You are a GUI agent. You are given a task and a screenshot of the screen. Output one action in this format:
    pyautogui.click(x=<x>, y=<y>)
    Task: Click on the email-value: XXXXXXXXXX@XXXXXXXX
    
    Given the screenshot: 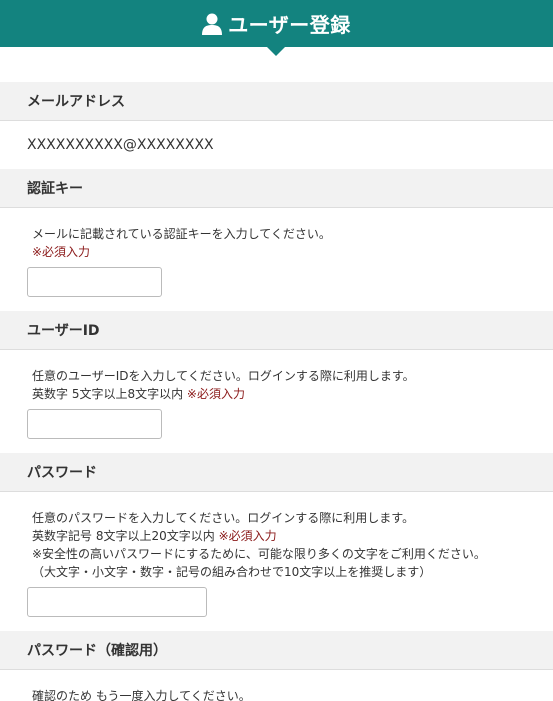 What is the action you would take?
    pyautogui.click(x=120, y=145)
    